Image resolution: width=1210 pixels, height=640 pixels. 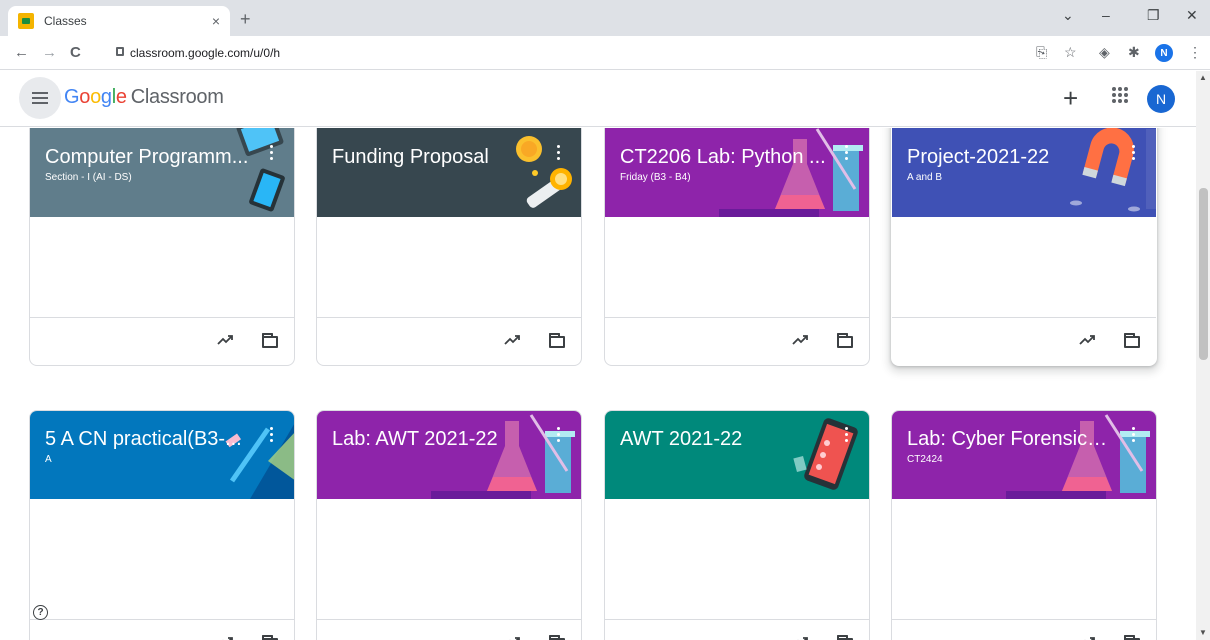 I want to click on url-text: classroom.google.com/u/0/h, so click(x=205, y=53).